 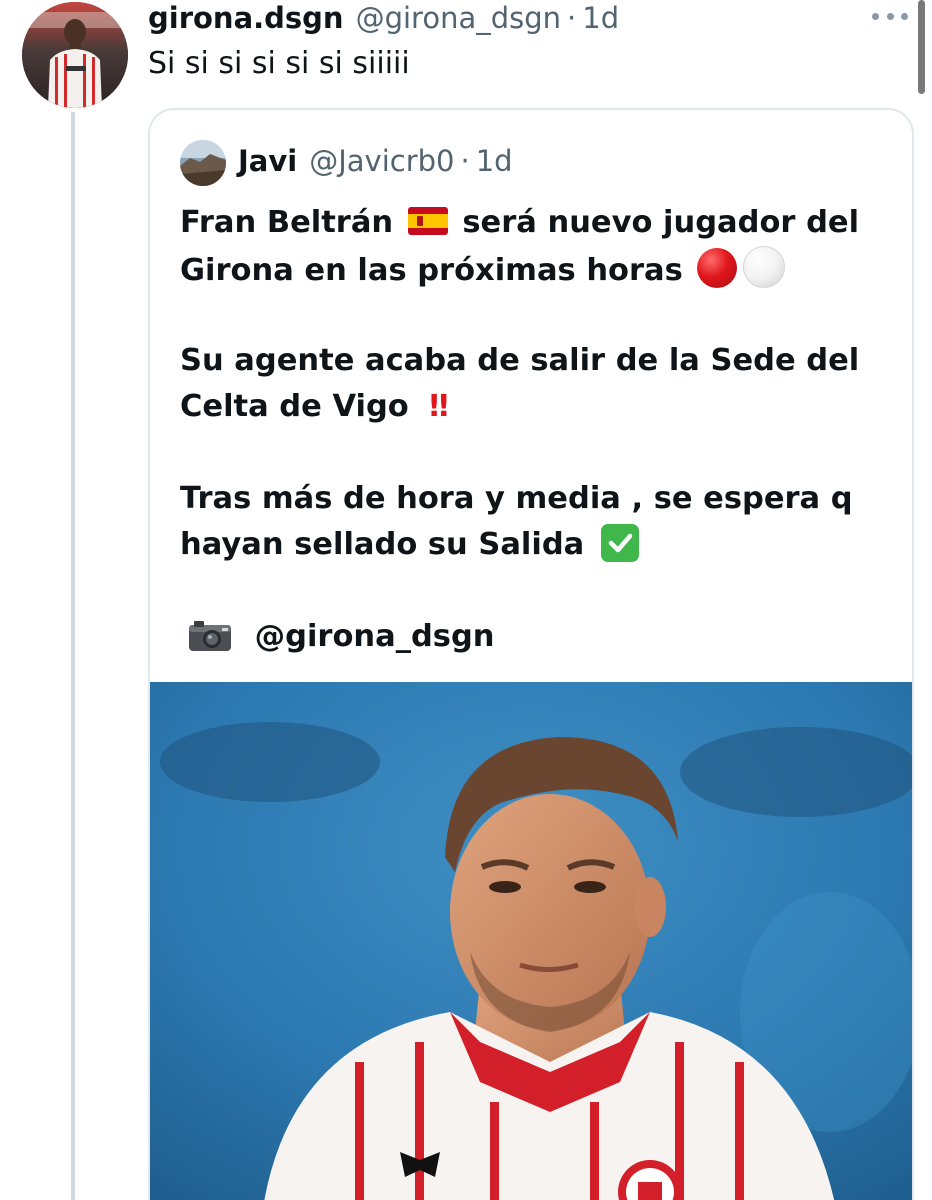 What do you see at coordinates (619, 543) in the screenshot?
I see `check-mark-icon` at bounding box center [619, 543].